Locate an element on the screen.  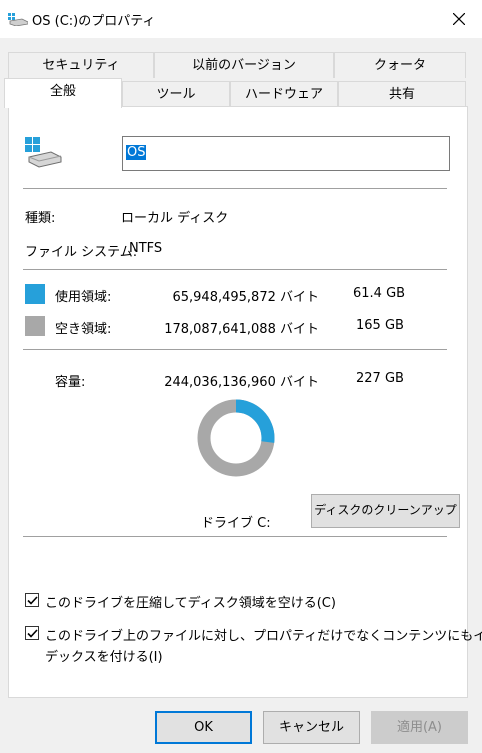
tab-label: セキュリティ is located at coordinates (81, 65).